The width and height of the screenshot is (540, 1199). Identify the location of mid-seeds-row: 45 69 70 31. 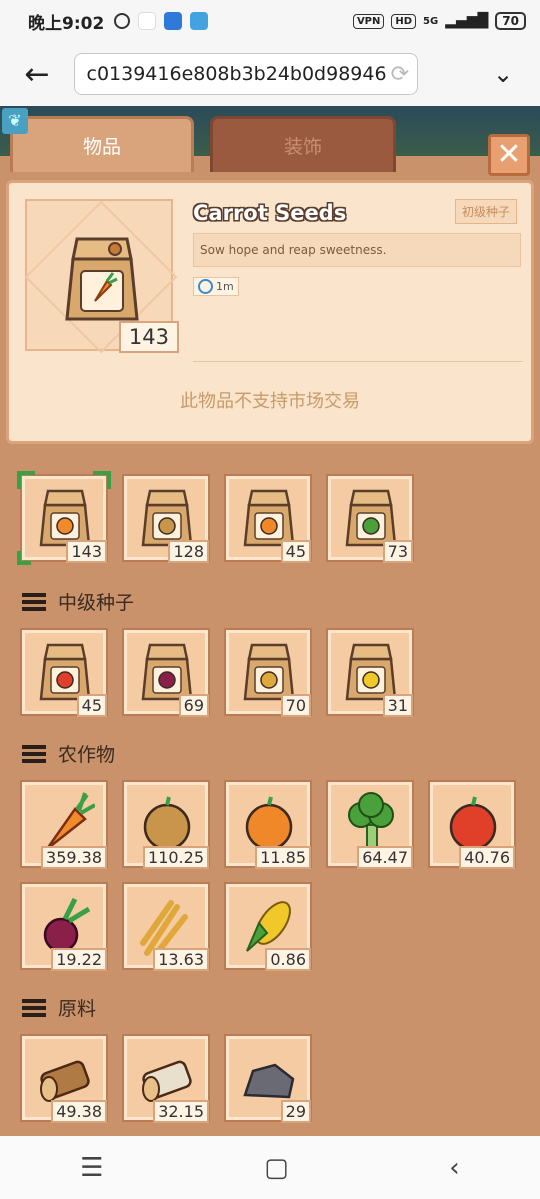
(217, 672).